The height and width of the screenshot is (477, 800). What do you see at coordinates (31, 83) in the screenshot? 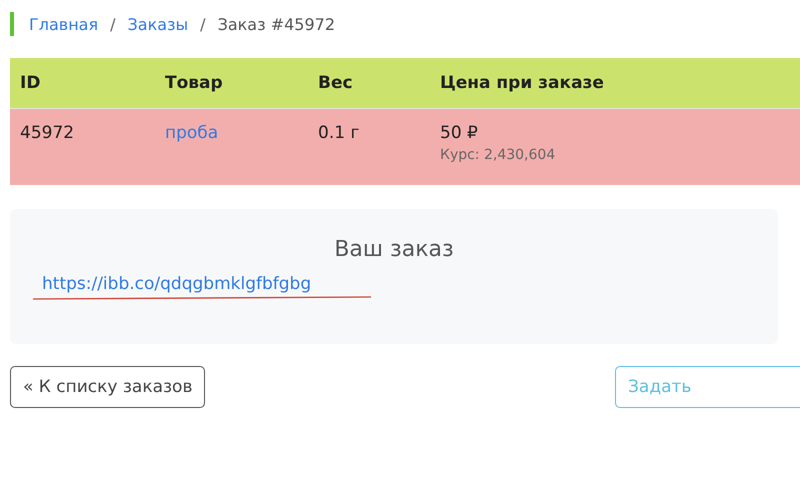
I see `column-header: ID` at bounding box center [31, 83].